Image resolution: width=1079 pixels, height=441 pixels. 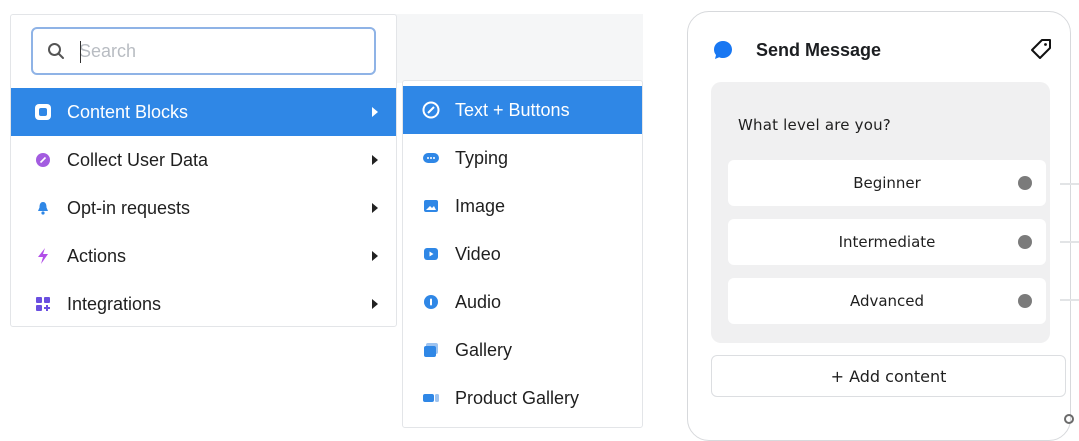 I want to click on submenu-item-label: Image, so click(x=480, y=205).